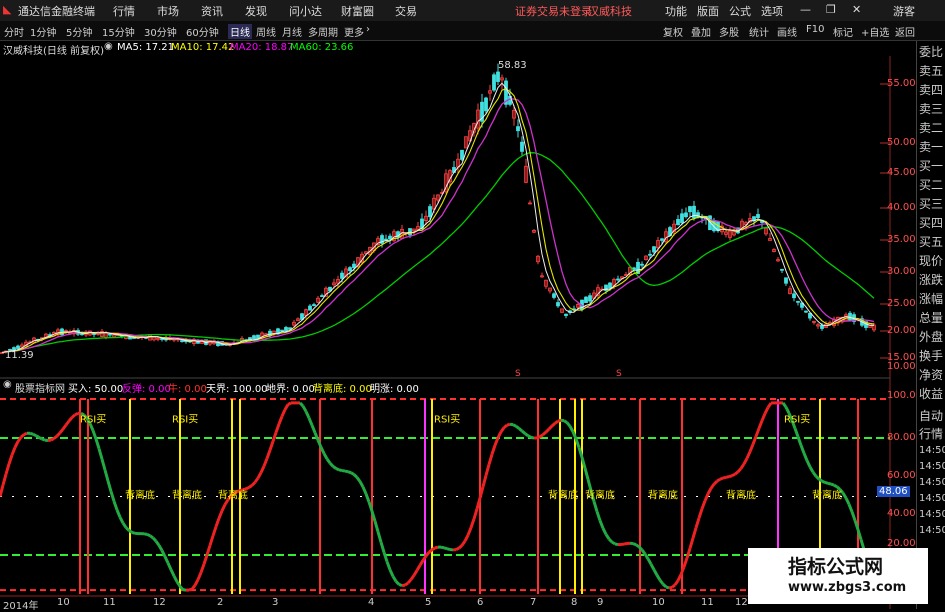 This screenshot has width=945, height=612. Describe the element at coordinates (357, 11) in the screenshot. I see `menu-community: 财富圈` at that location.